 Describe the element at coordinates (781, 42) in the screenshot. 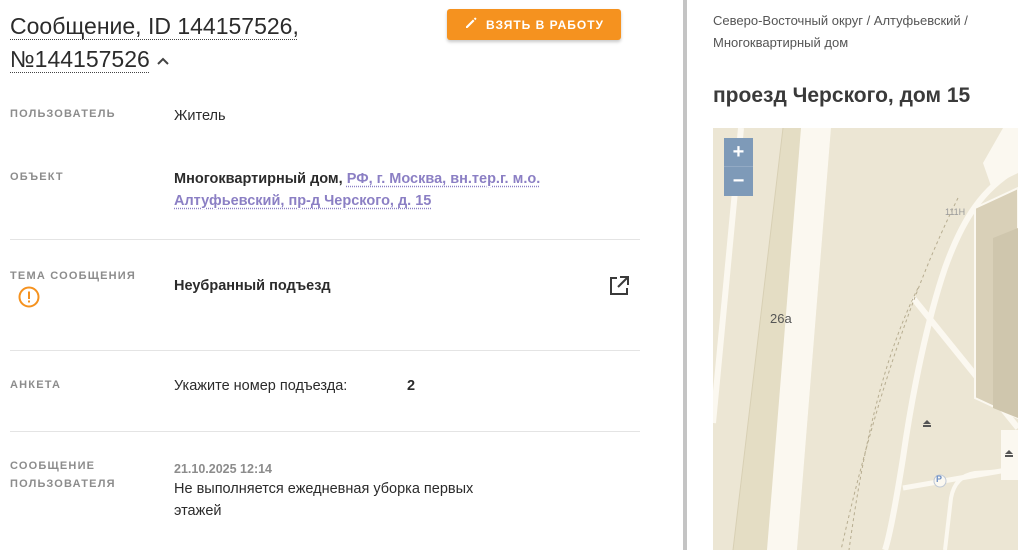

I see `breadcrumb-line2: Многоквартирный дом` at that location.